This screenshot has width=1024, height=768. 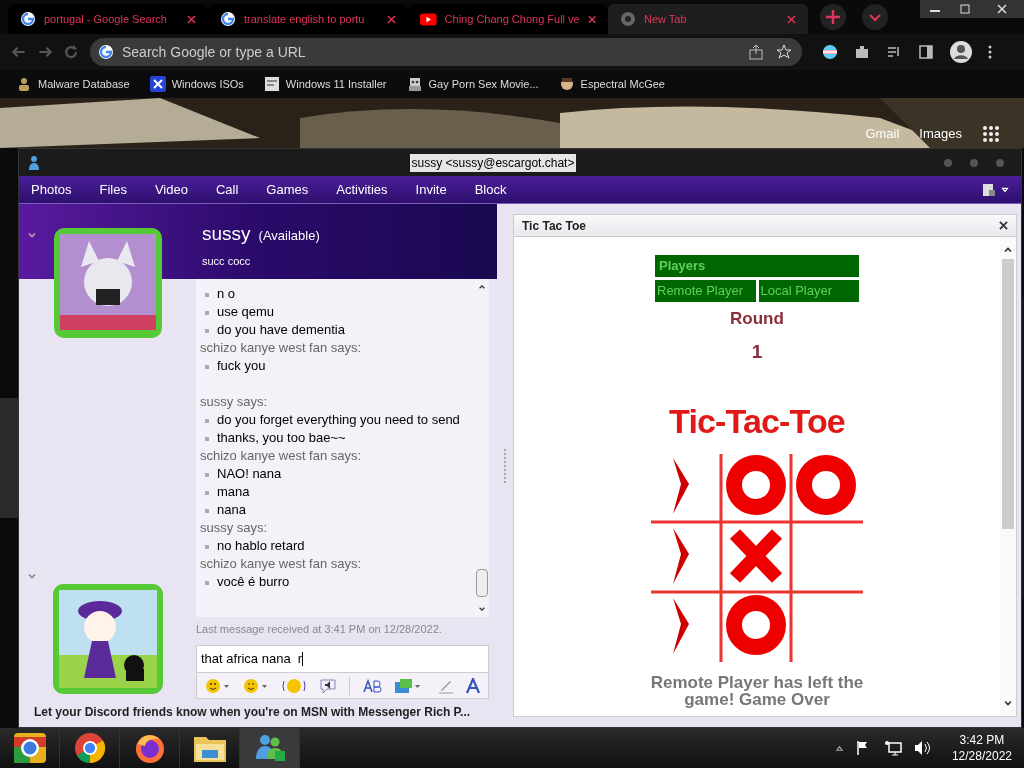 I want to click on scroll-down-icon, so click(x=1008, y=703).